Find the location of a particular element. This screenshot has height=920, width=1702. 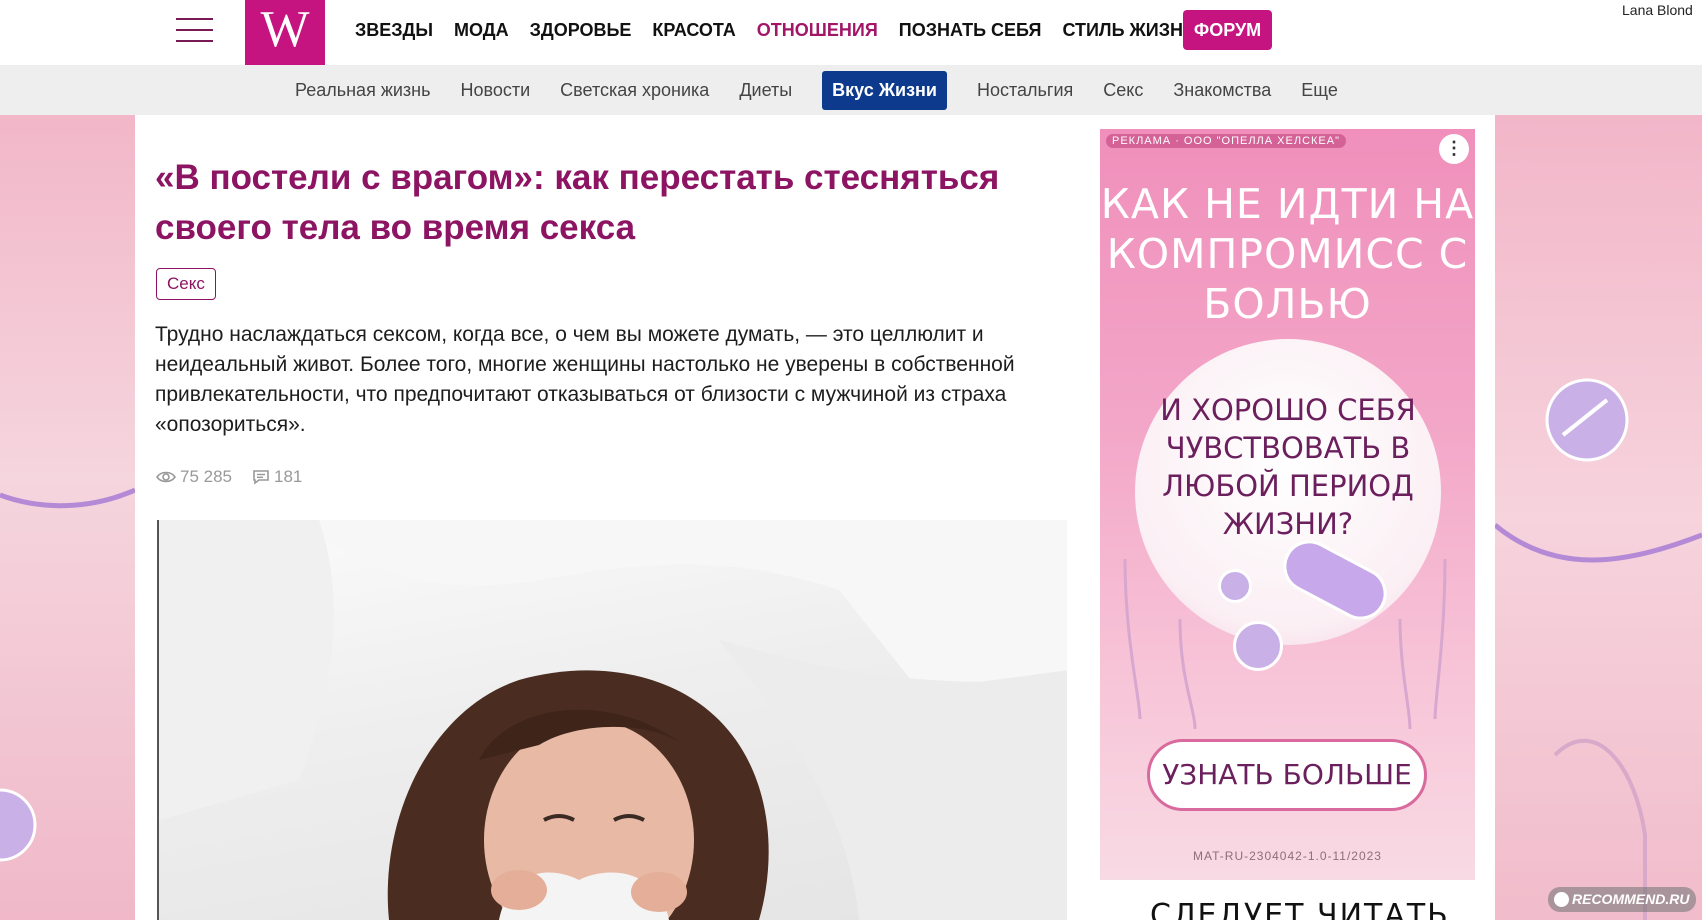

subnav-item-nostalgia: Ностальгия is located at coordinates (1025, 90).